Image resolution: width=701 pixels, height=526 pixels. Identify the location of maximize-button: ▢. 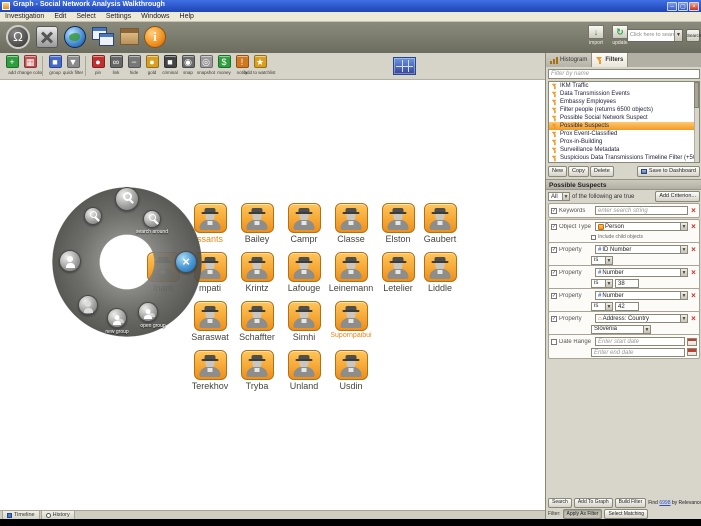
(683, 6).